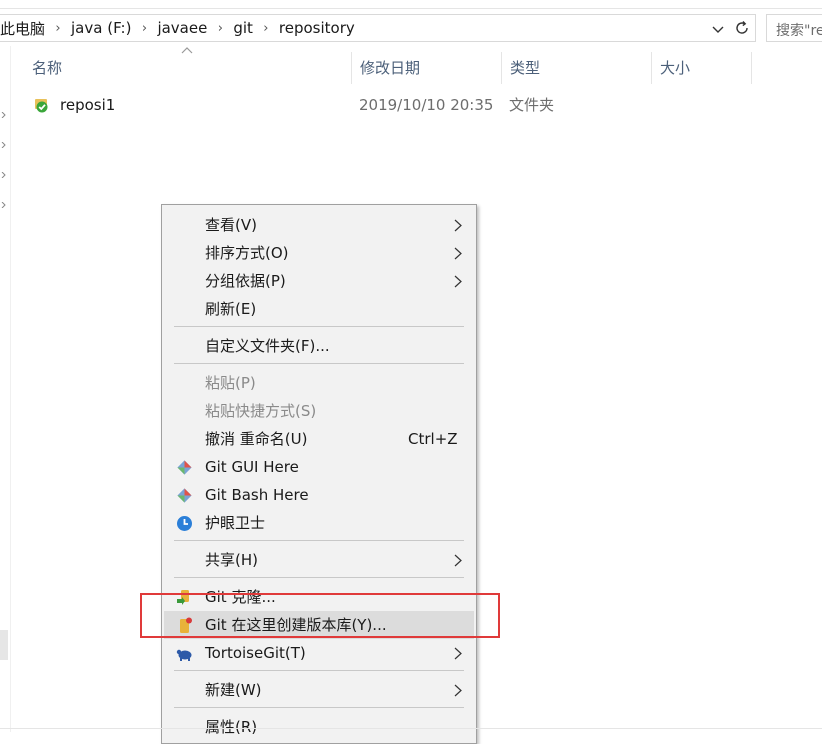 Image resolution: width=822 pixels, height=744 pixels. Describe the element at coordinates (319, 309) in the screenshot. I see `menu-item-refresh: 刷新(E)` at that location.